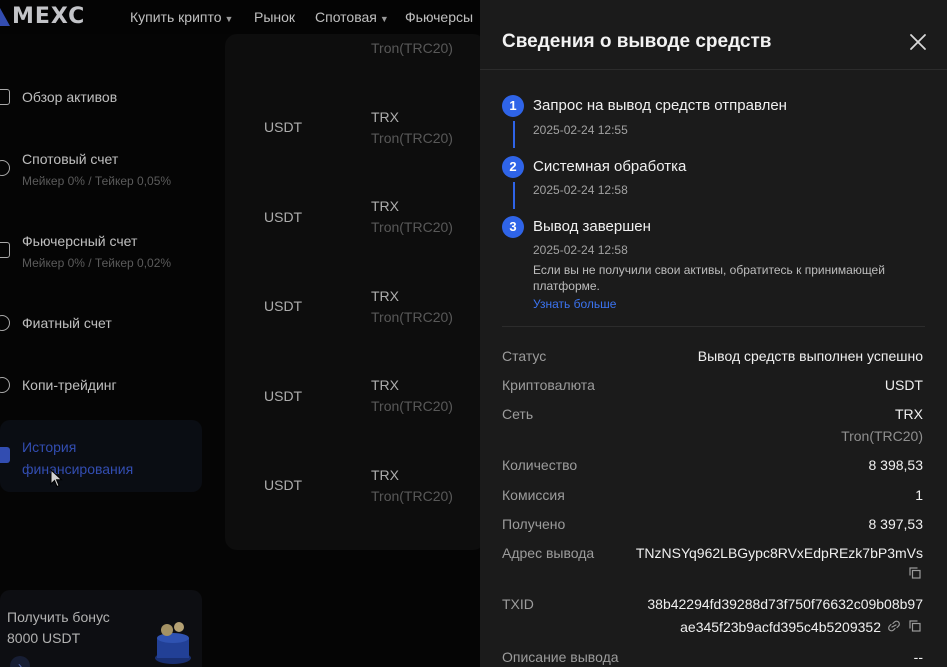  What do you see at coordinates (894, 626) in the screenshot?
I see `external-link-icon` at bounding box center [894, 626].